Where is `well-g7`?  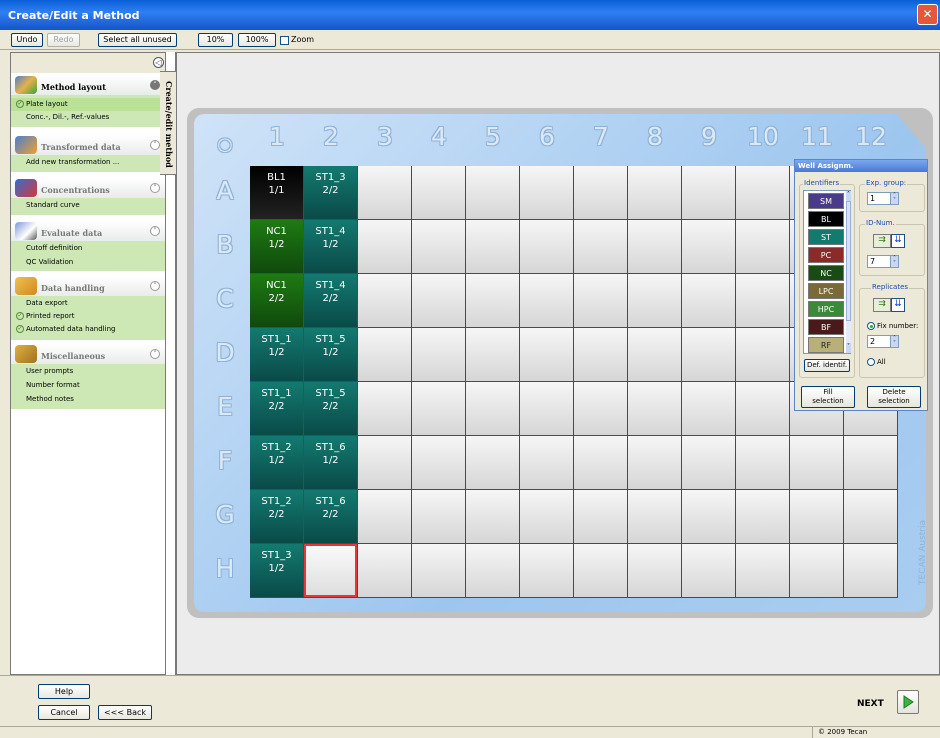 well-g7 is located at coordinates (600, 516).